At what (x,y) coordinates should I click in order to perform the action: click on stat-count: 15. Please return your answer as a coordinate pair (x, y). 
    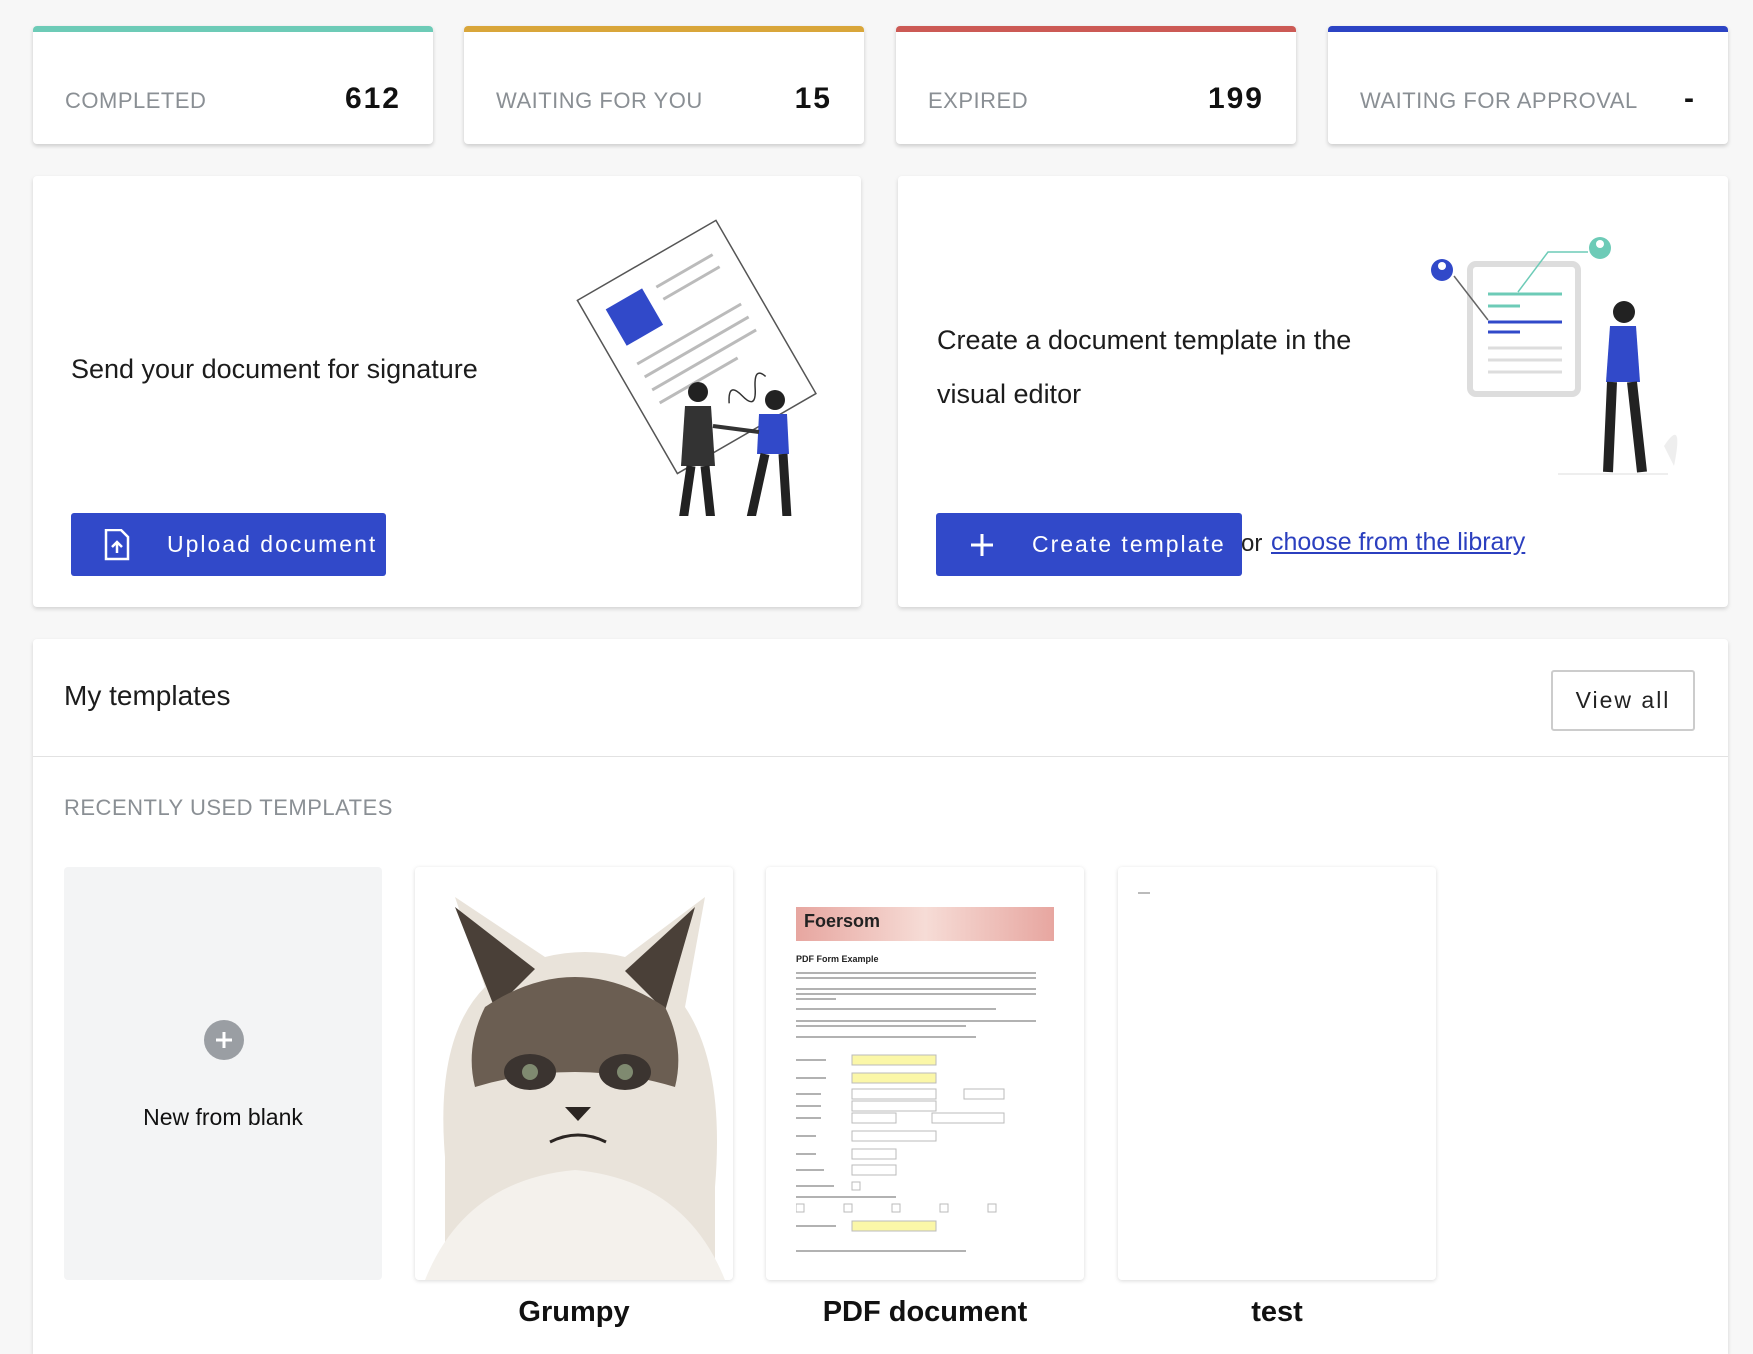
    Looking at the image, I should click on (813, 98).